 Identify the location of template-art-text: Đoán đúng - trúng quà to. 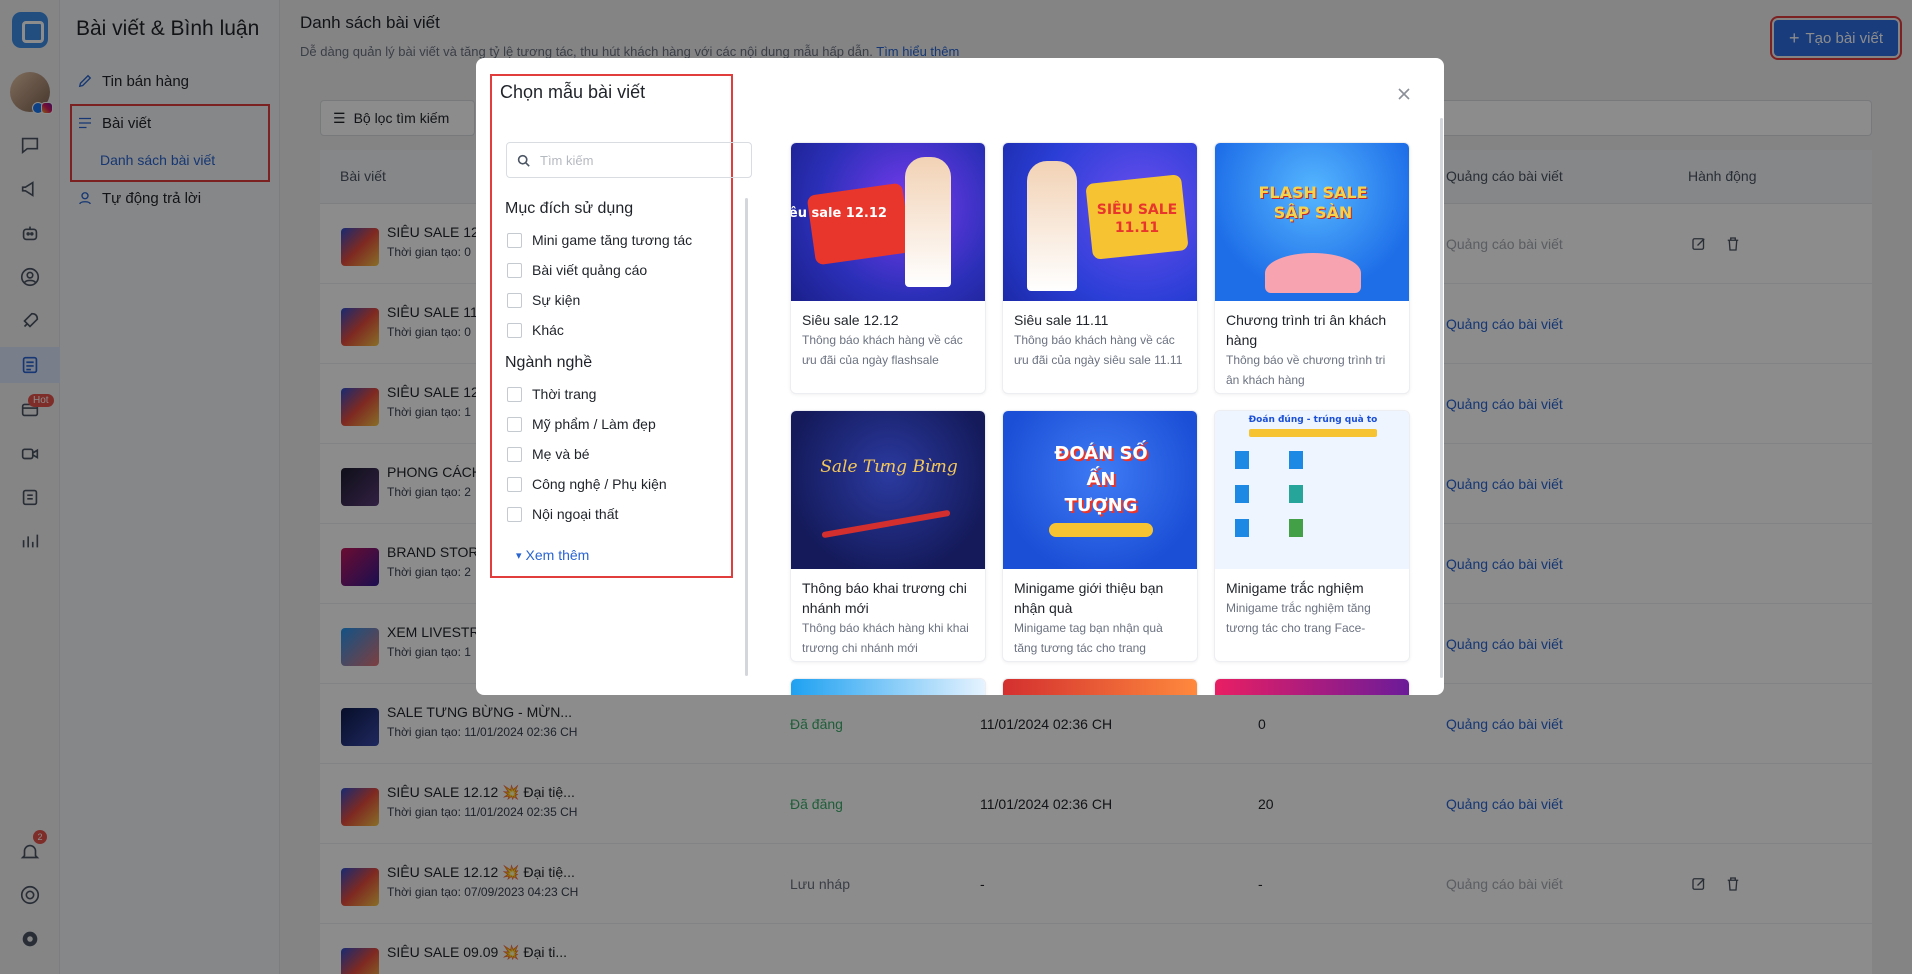
(1313, 420).